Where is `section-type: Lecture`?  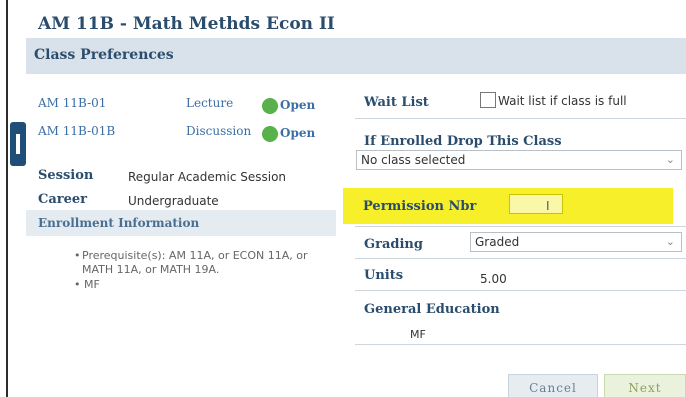
section-type: Lecture is located at coordinates (210, 103).